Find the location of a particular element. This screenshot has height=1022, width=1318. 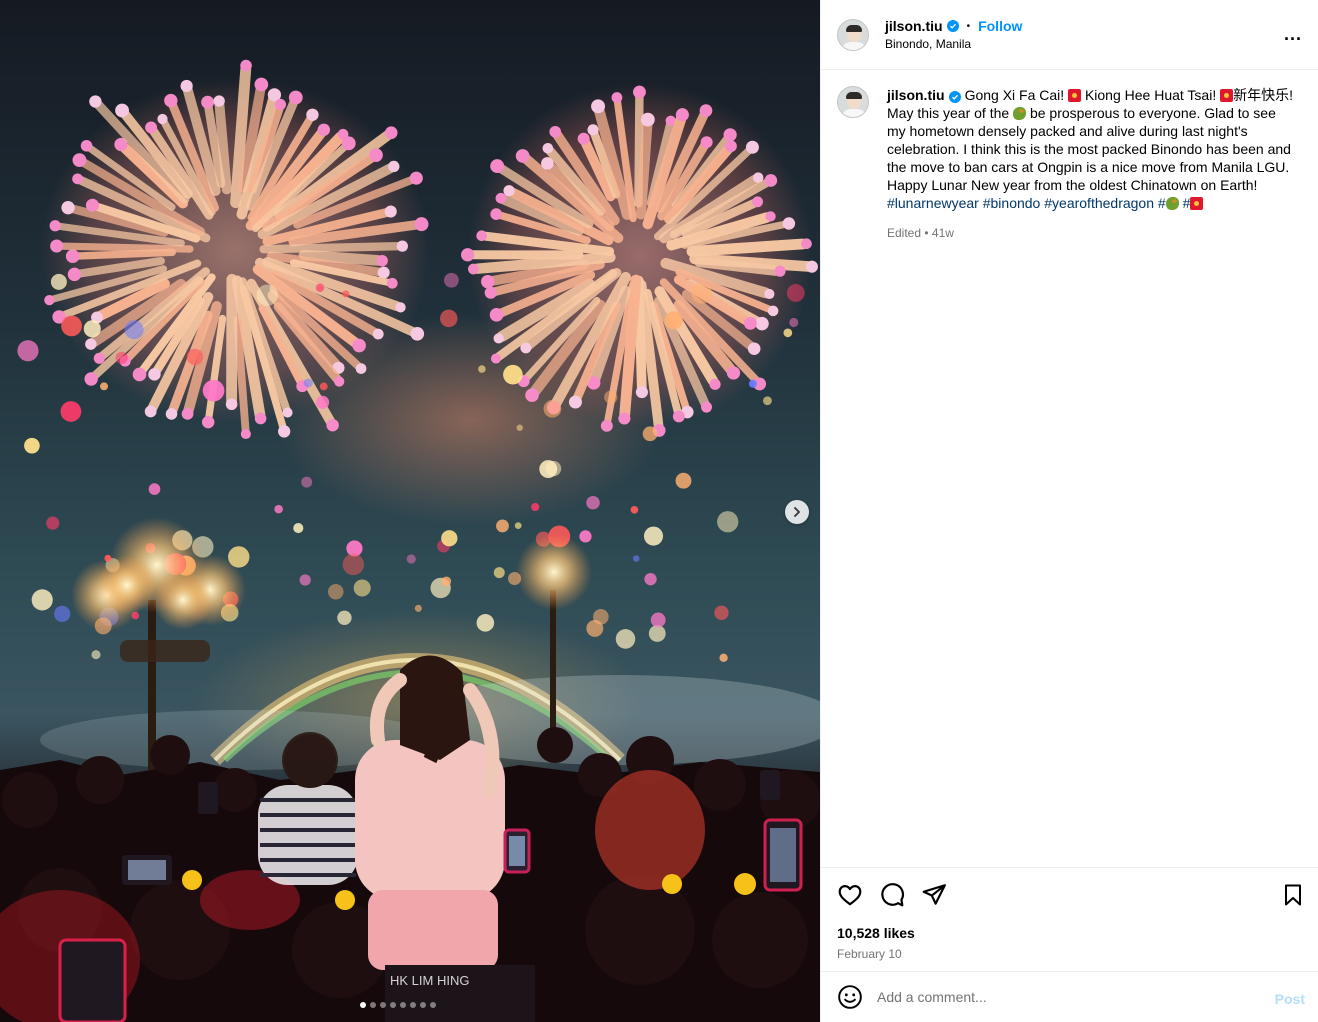

action-bar: 10,528 likes February 10 is located at coordinates (1069, 914).